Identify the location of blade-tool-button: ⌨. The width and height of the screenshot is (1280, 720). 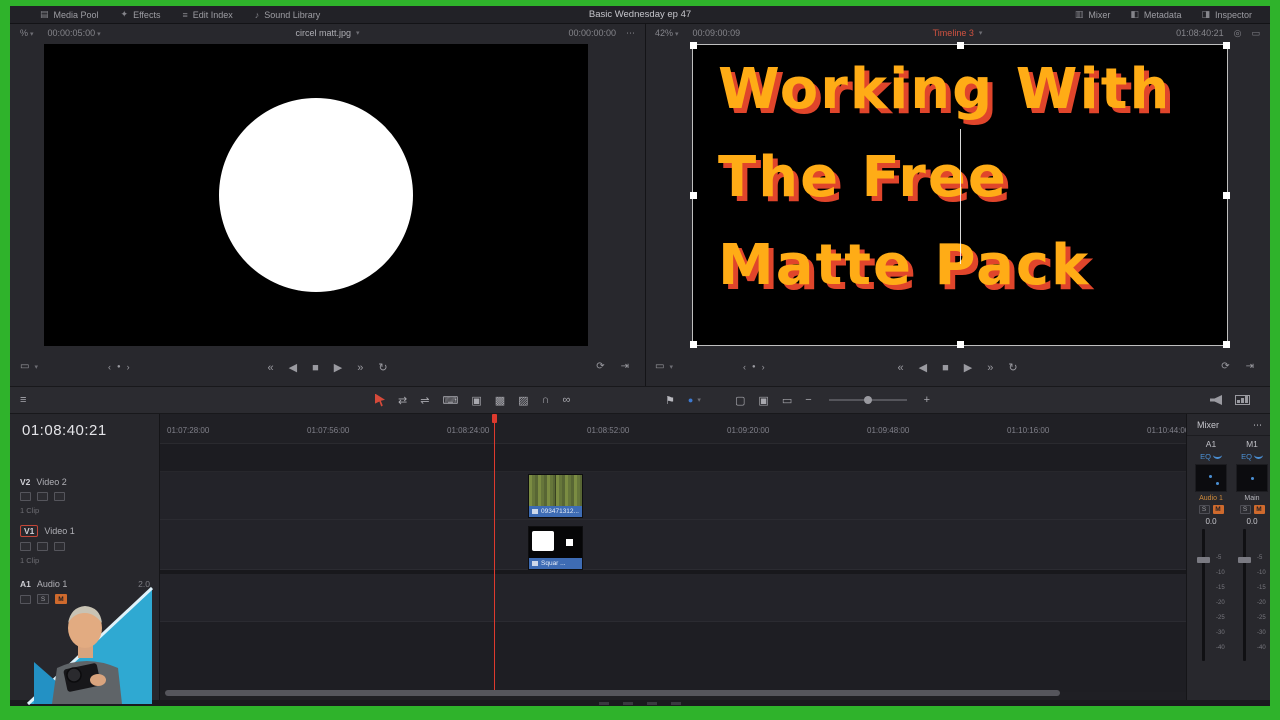
(450, 400).